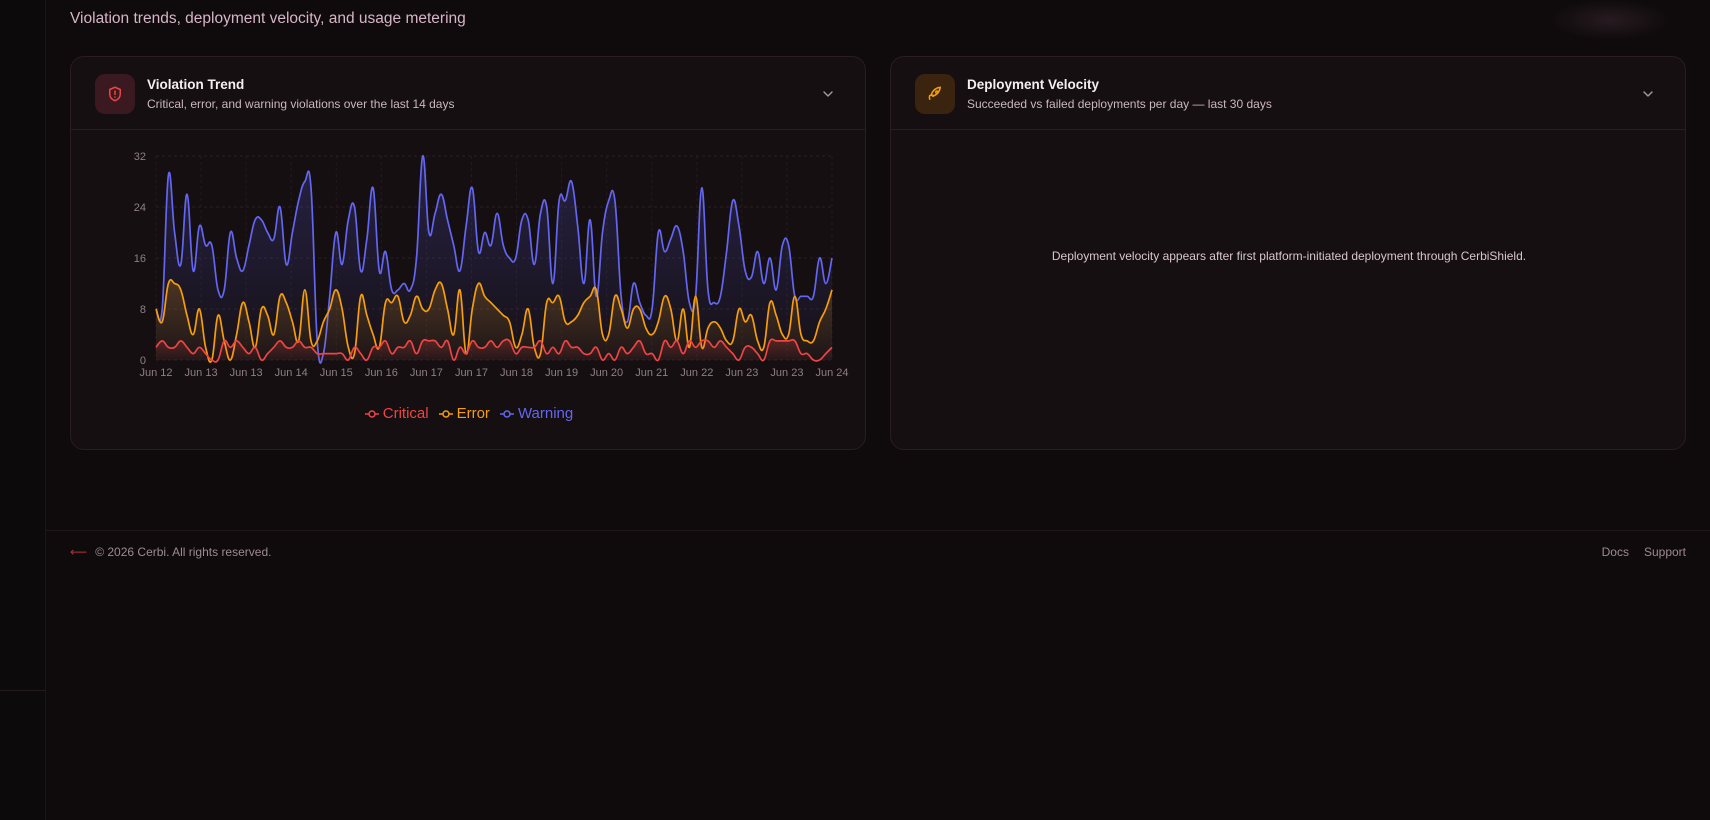  Describe the element at coordinates (1665, 552) in the screenshot. I see `support-link: Support` at that location.